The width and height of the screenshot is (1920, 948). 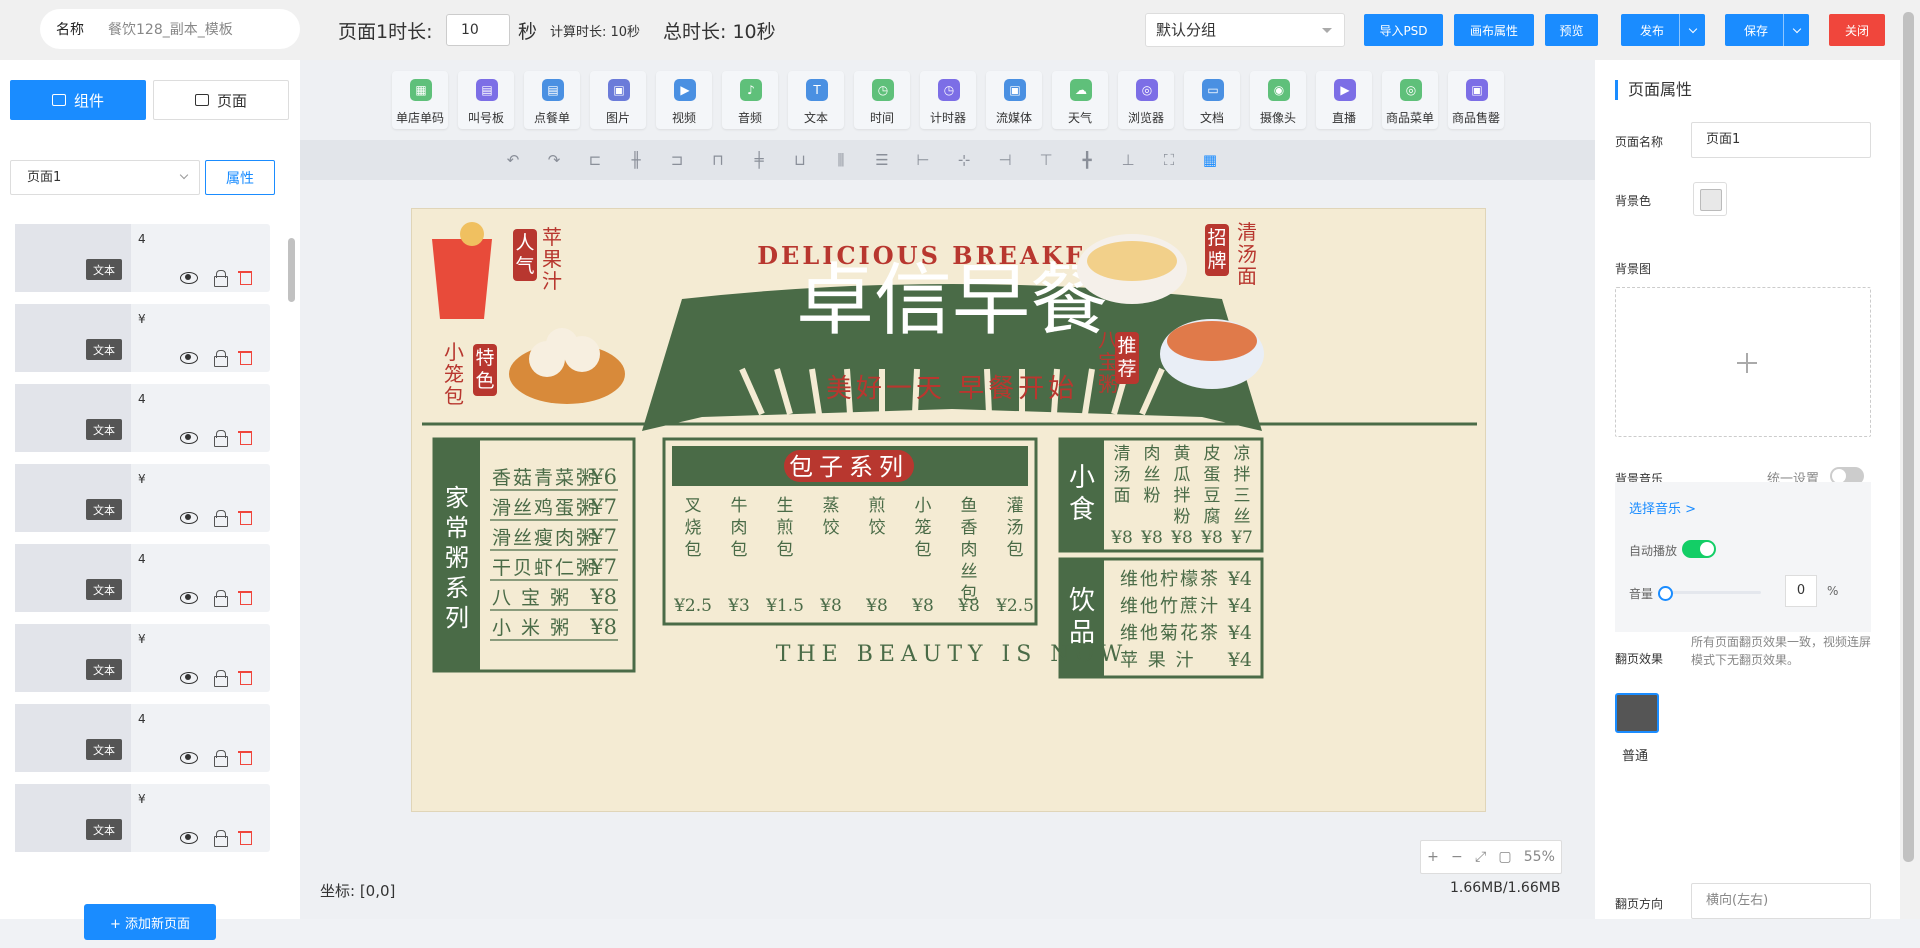 I want to click on component-10: ☁ 天气, so click(x=1080, y=100).